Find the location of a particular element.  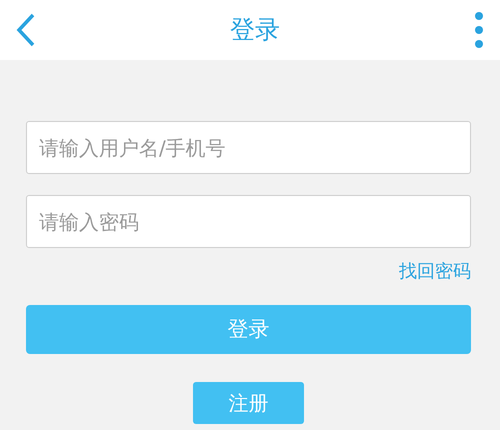

page-title: 登录 is located at coordinates (255, 30).